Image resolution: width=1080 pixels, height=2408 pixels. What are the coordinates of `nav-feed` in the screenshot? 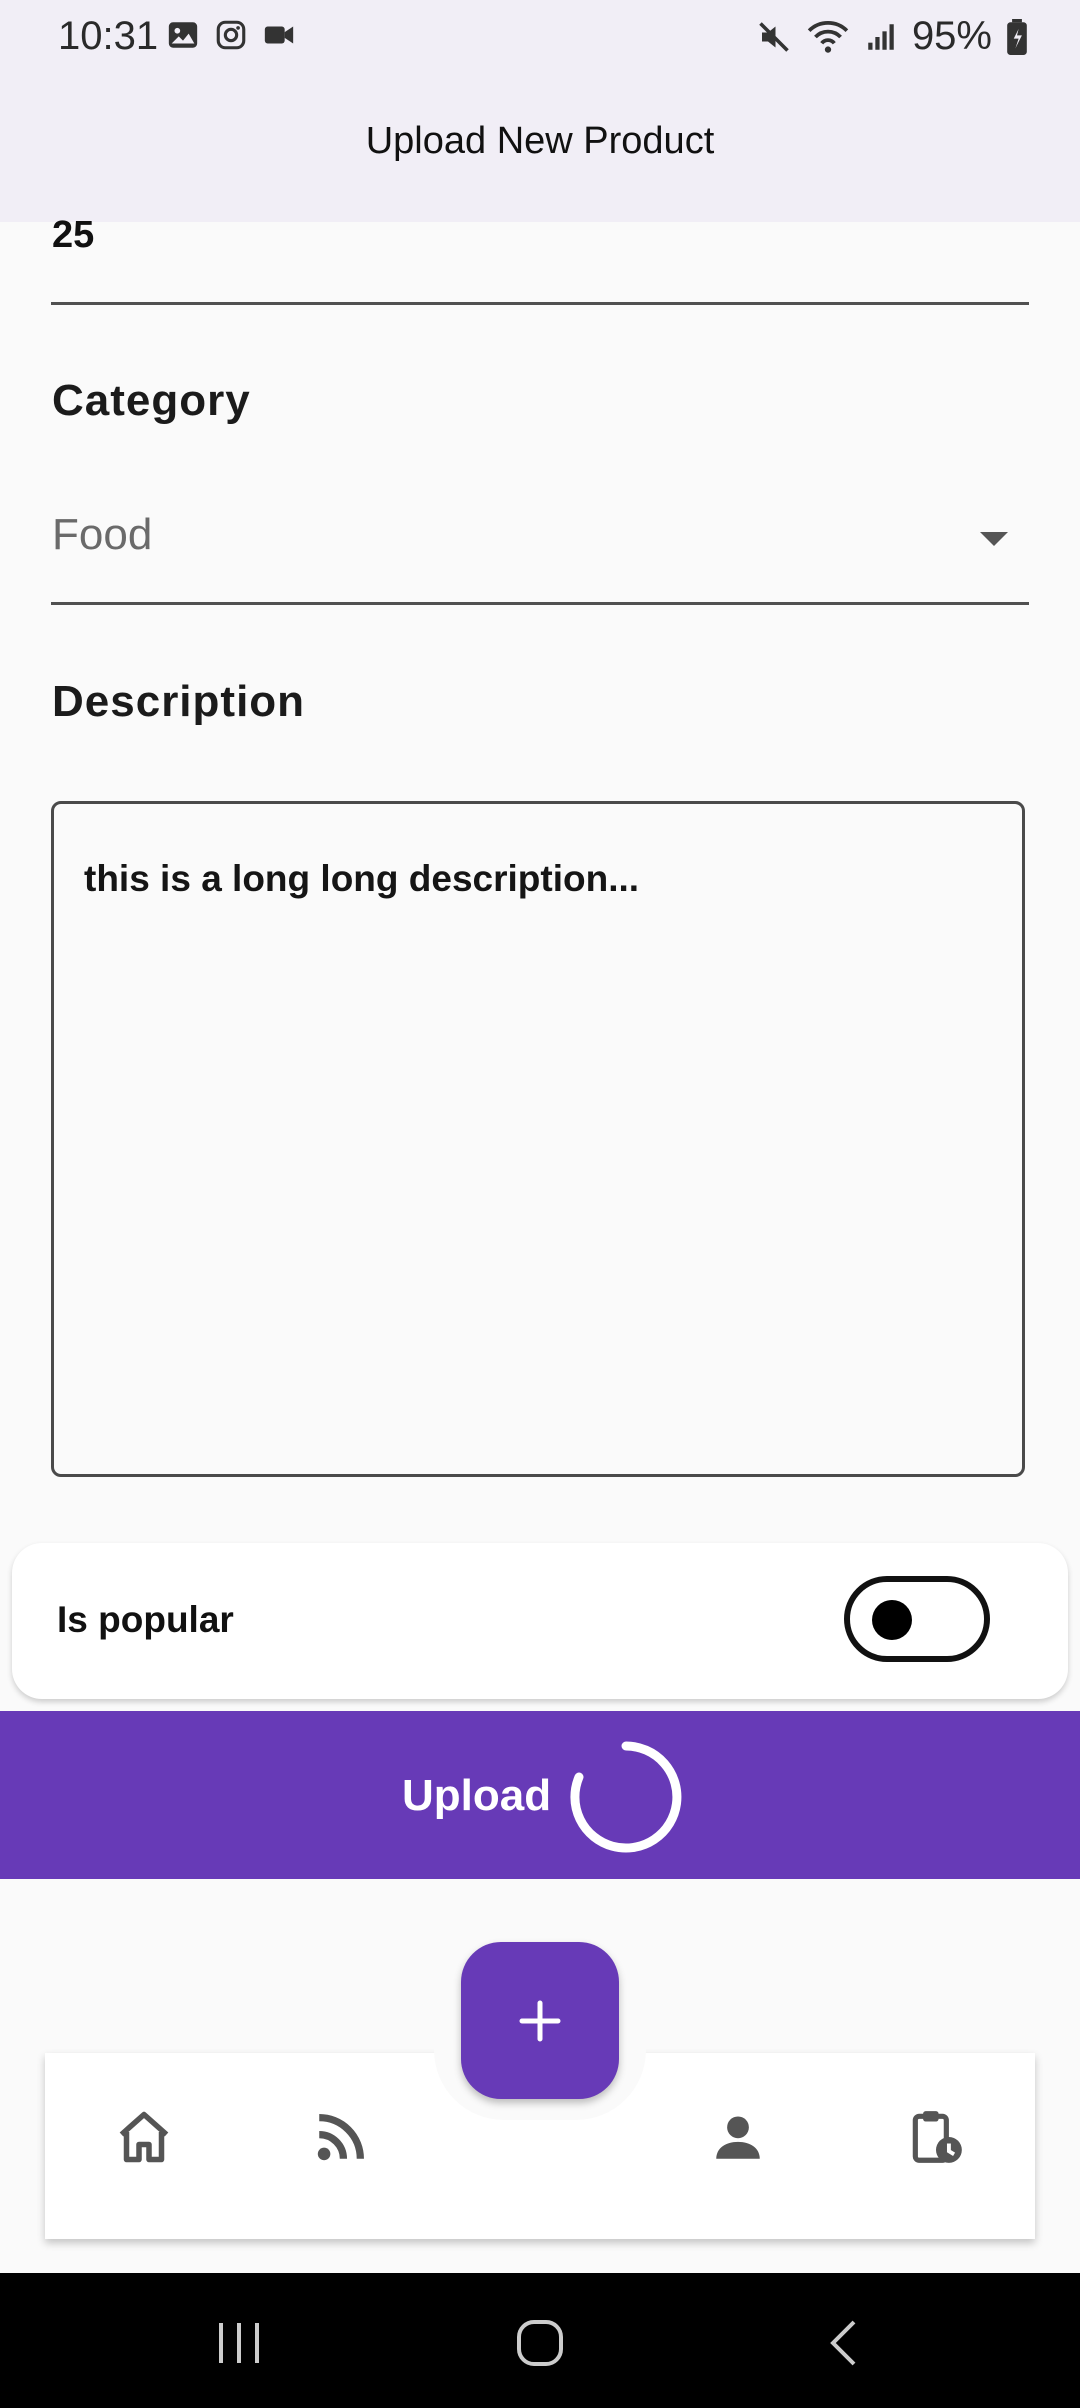 It's located at (341, 2137).